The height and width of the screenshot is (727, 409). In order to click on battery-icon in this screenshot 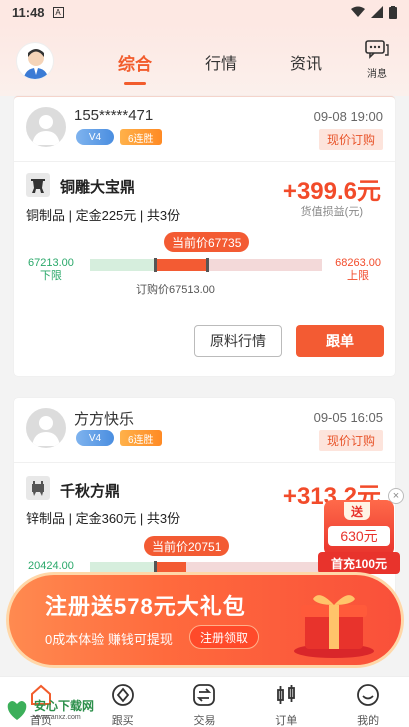, I will do `click(393, 12)`.